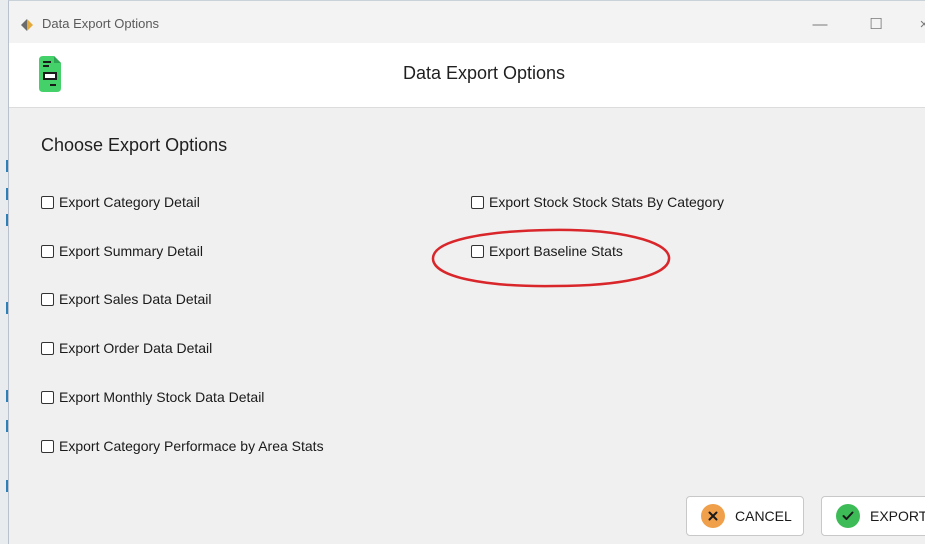  I want to click on minimize-button: —, so click(820, 24).